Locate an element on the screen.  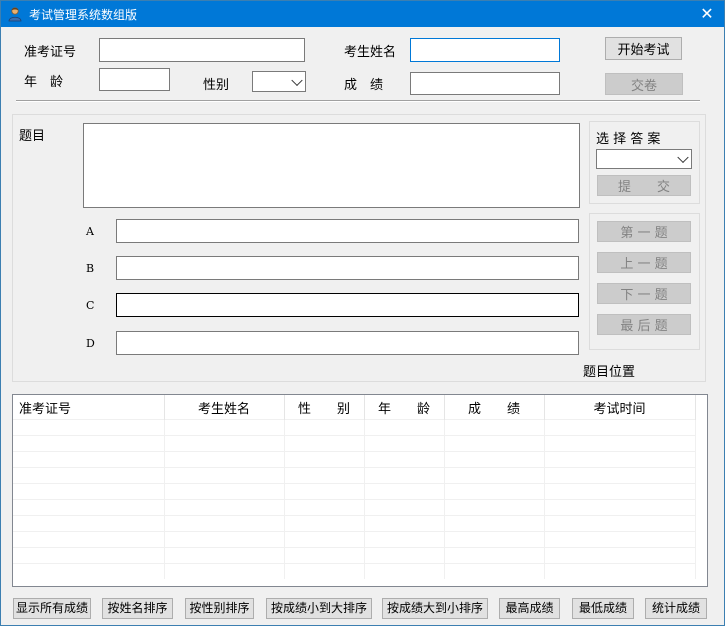
col-header-name: 考生姓名 is located at coordinates (224, 407).